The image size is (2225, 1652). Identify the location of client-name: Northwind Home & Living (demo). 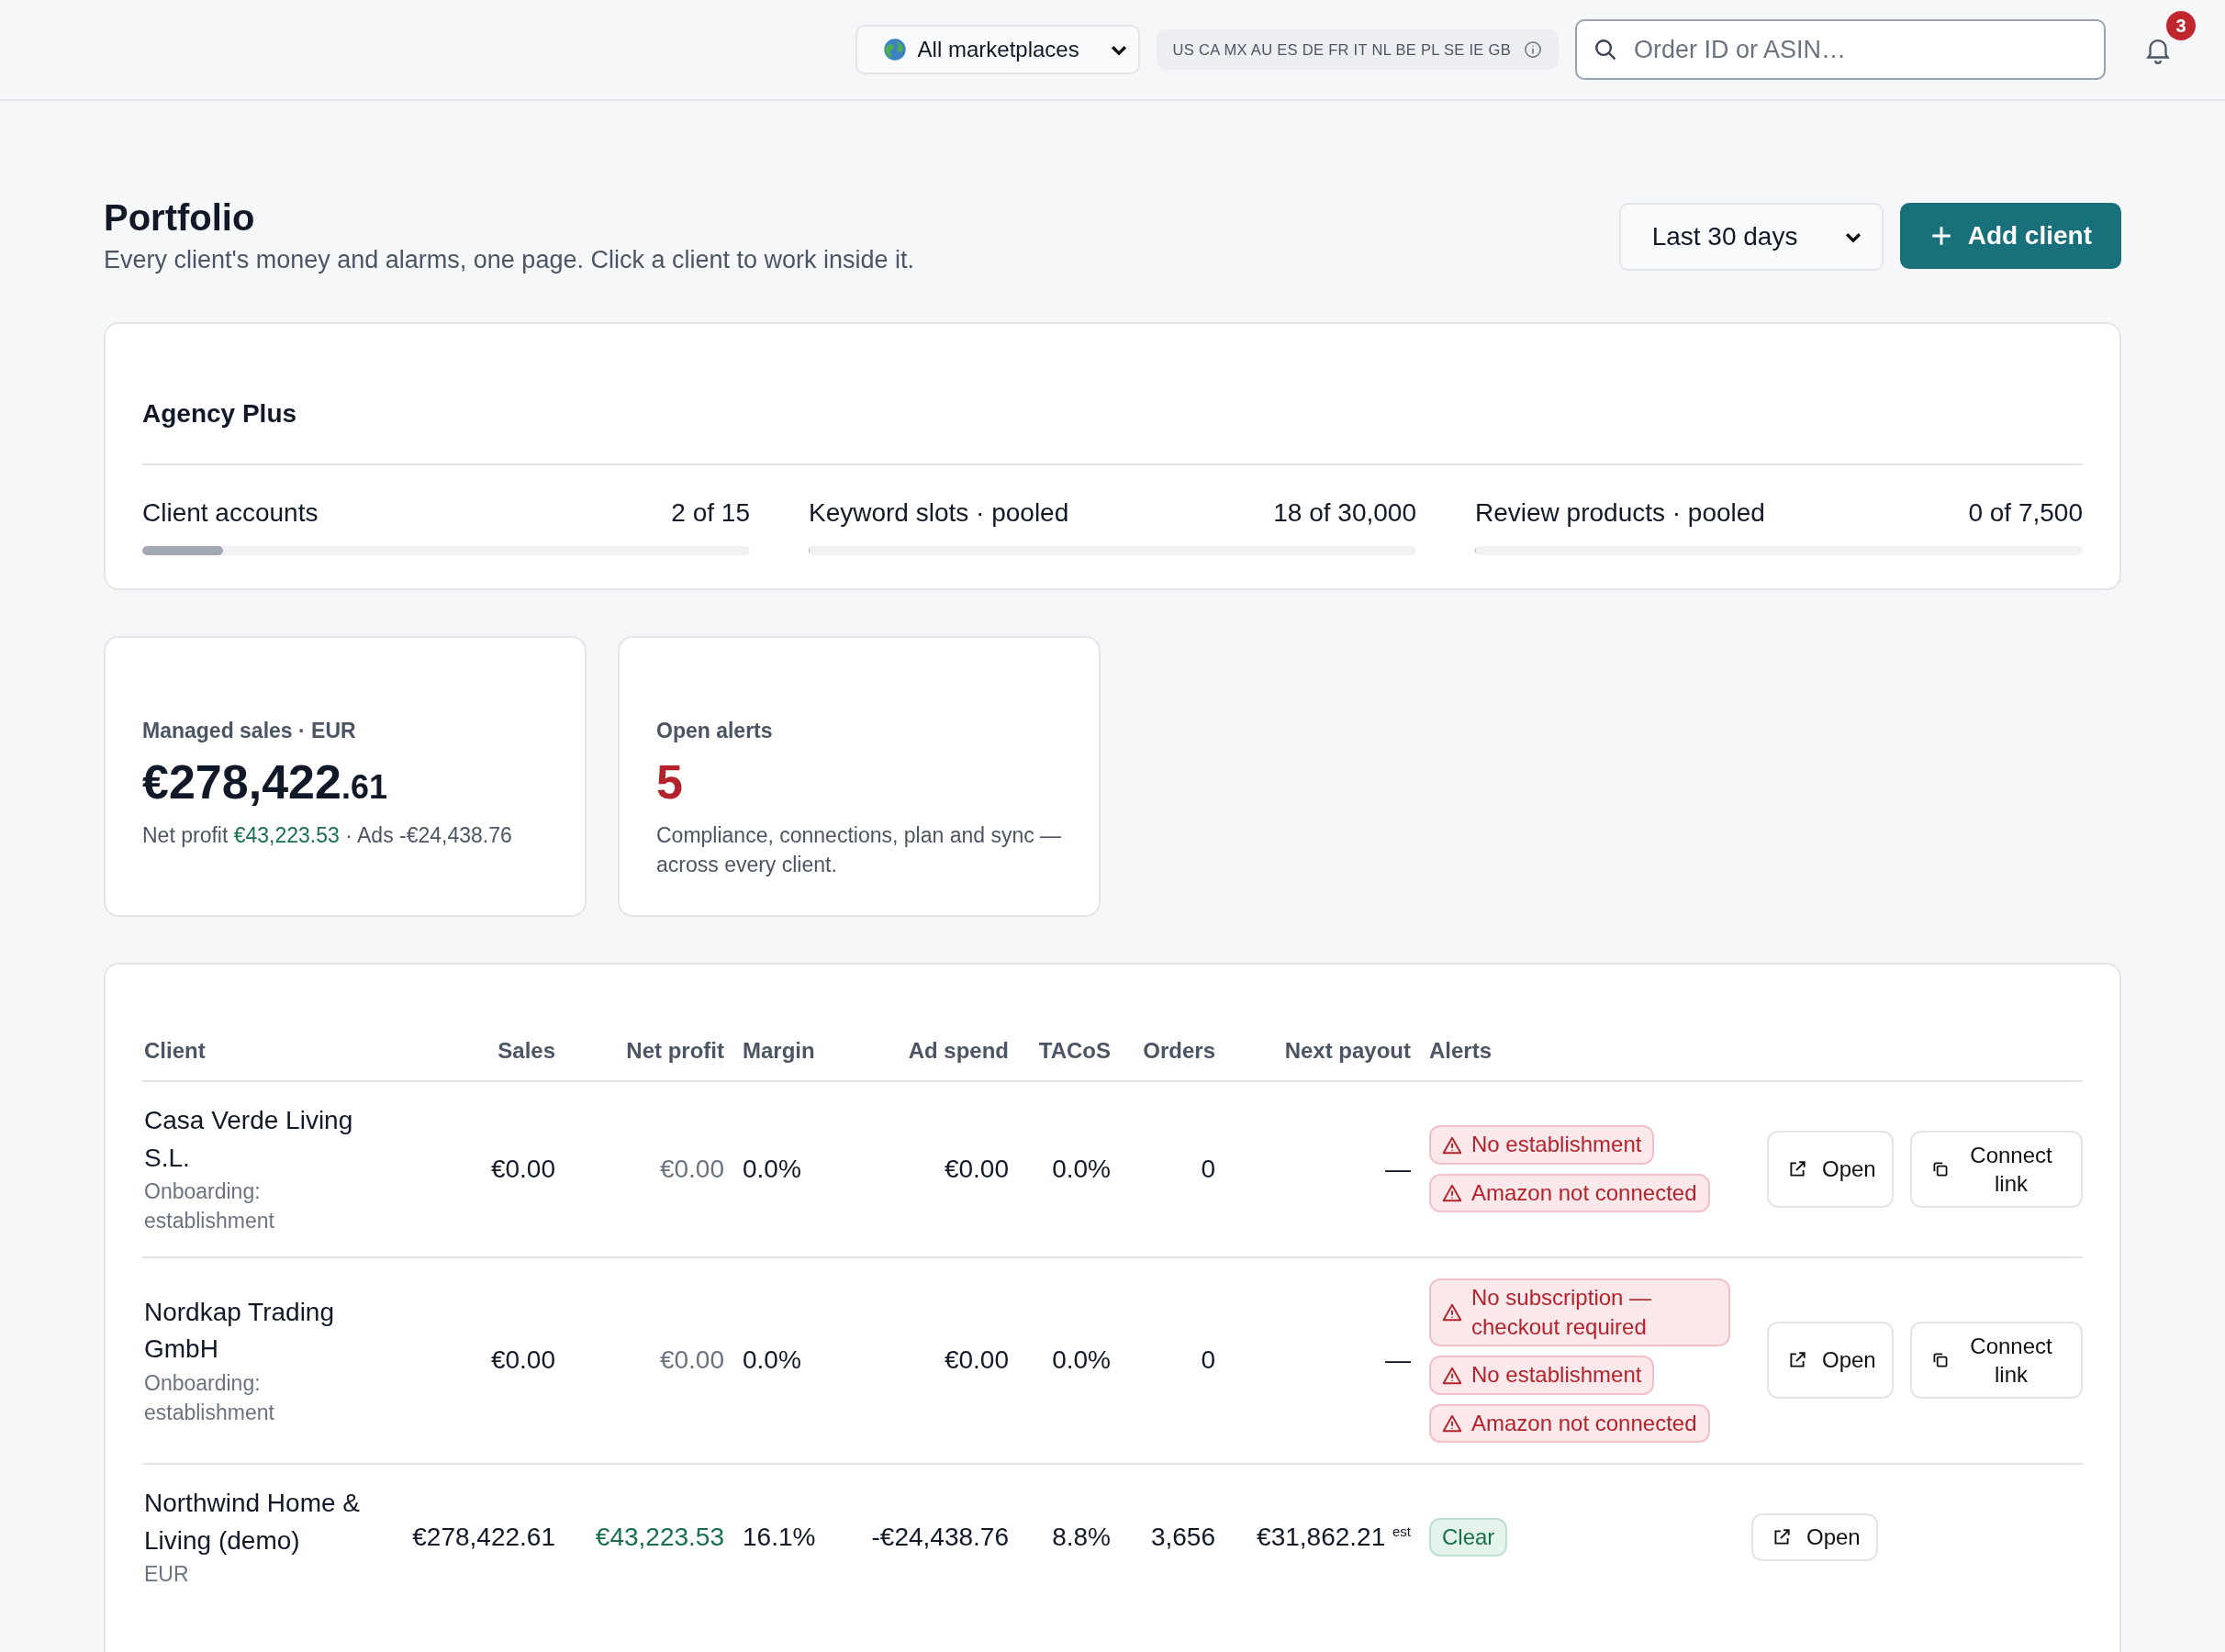
(269, 1522).